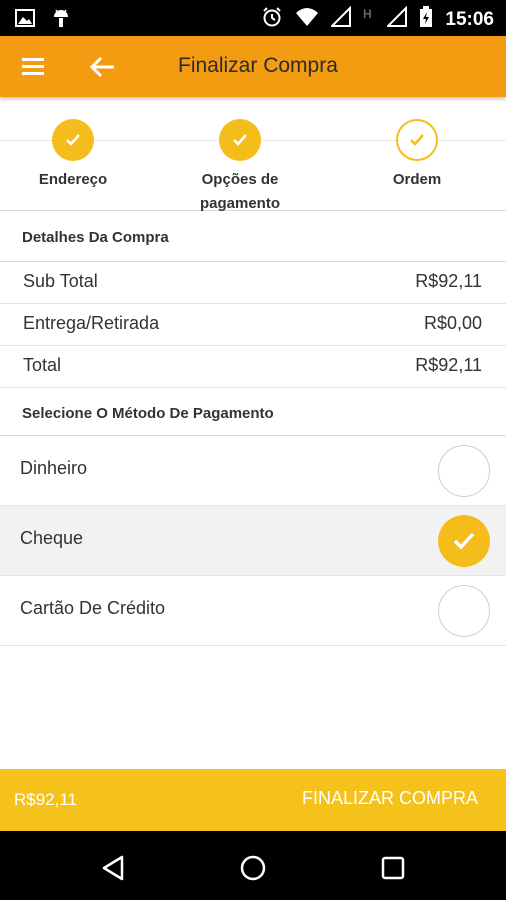 The width and height of the screenshot is (506, 900). I want to click on option-label: Cheque, so click(52, 538).